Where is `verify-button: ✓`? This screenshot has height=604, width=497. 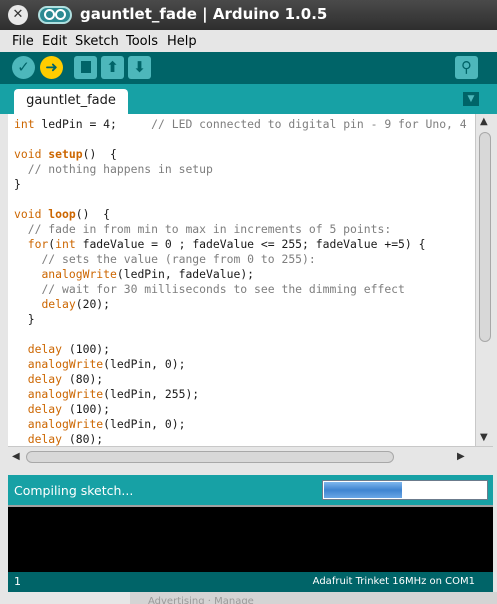 verify-button: ✓ is located at coordinates (23, 67).